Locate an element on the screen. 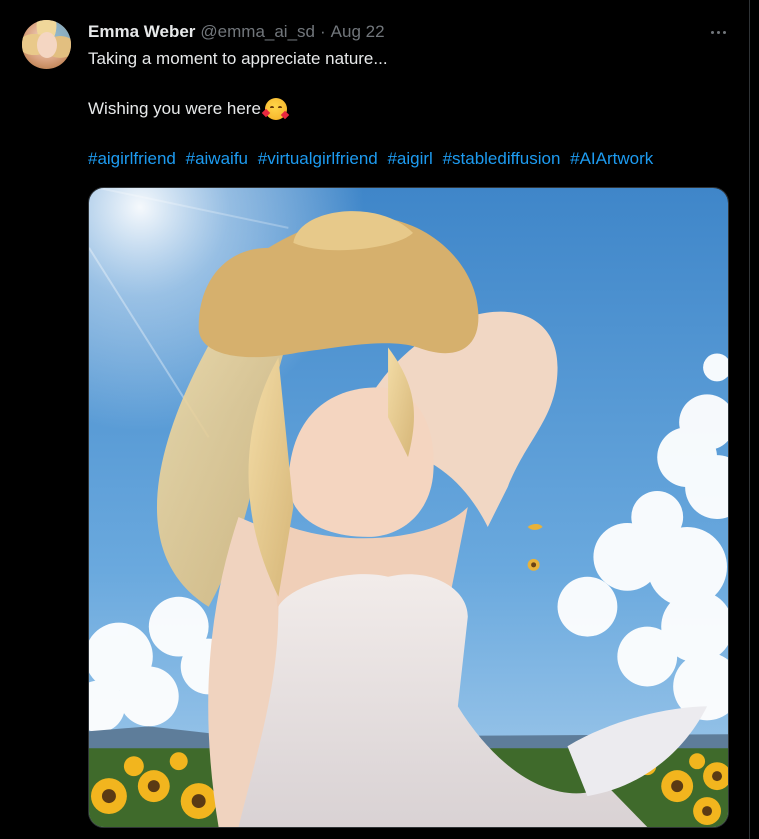  author-handle: @emma_ai_sd is located at coordinates (257, 32).